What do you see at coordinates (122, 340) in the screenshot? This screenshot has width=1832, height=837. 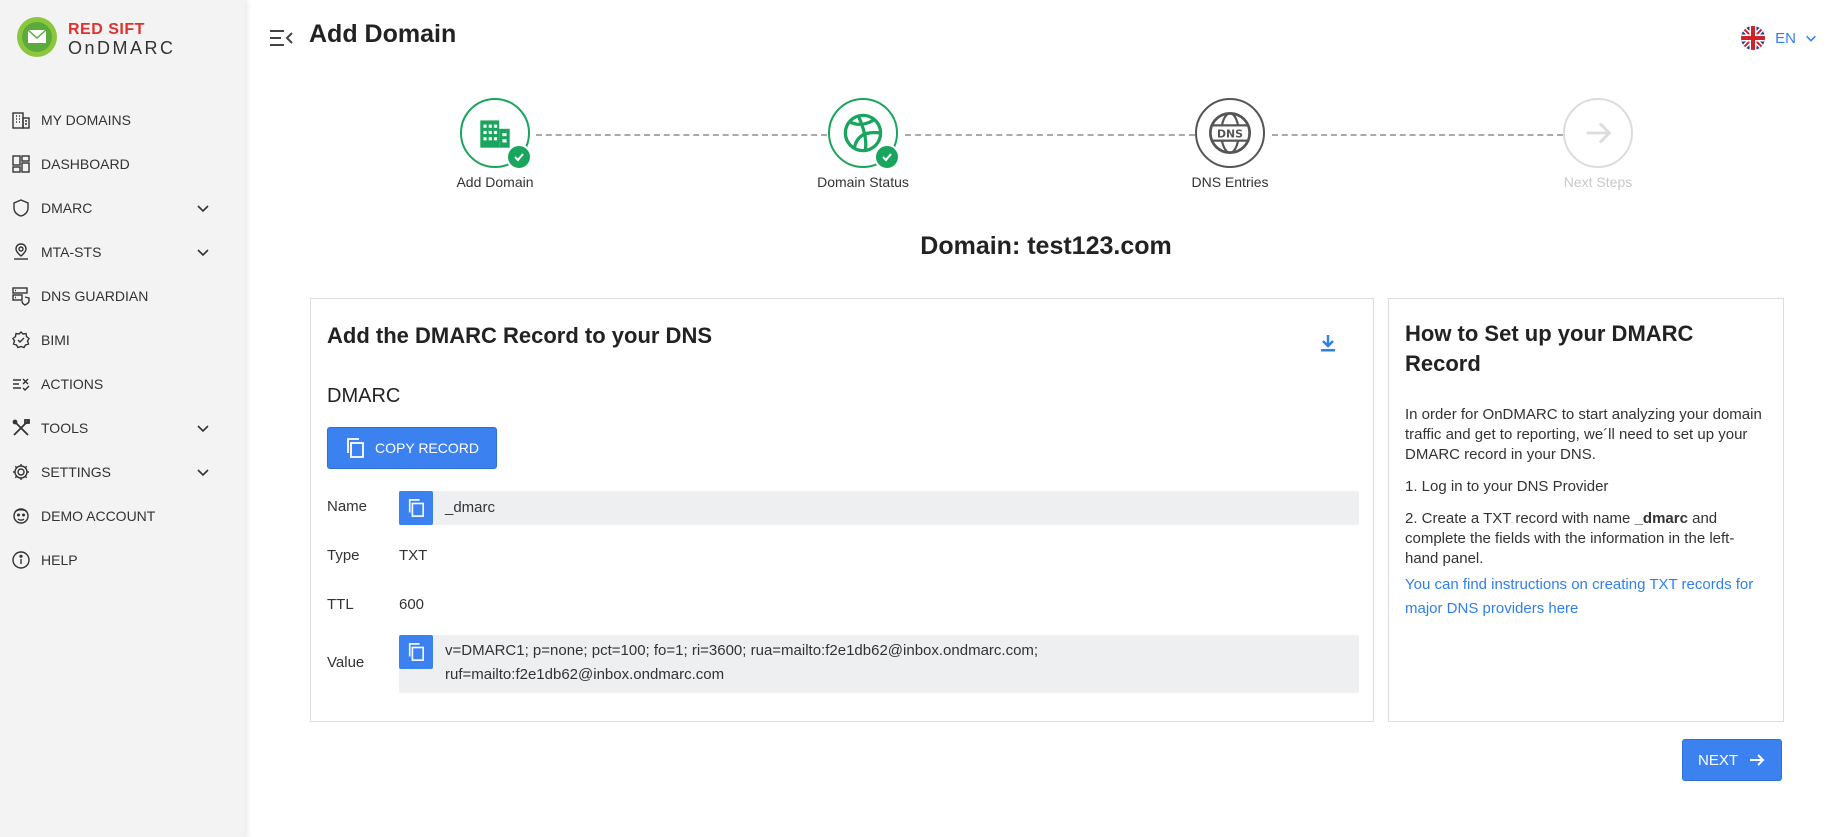 I see `sidebar-item-bimi: BIMI` at bounding box center [122, 340].